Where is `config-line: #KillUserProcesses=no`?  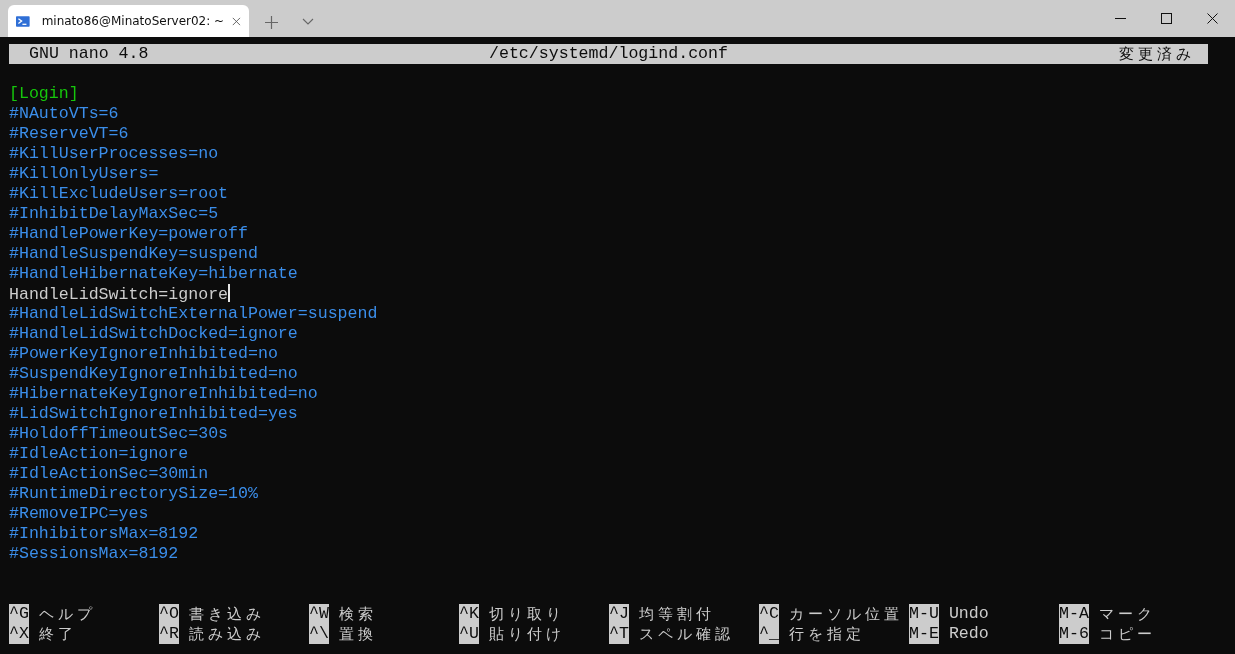
config-line: #KillUserProcesses=no is located at coordinates (114, 153).